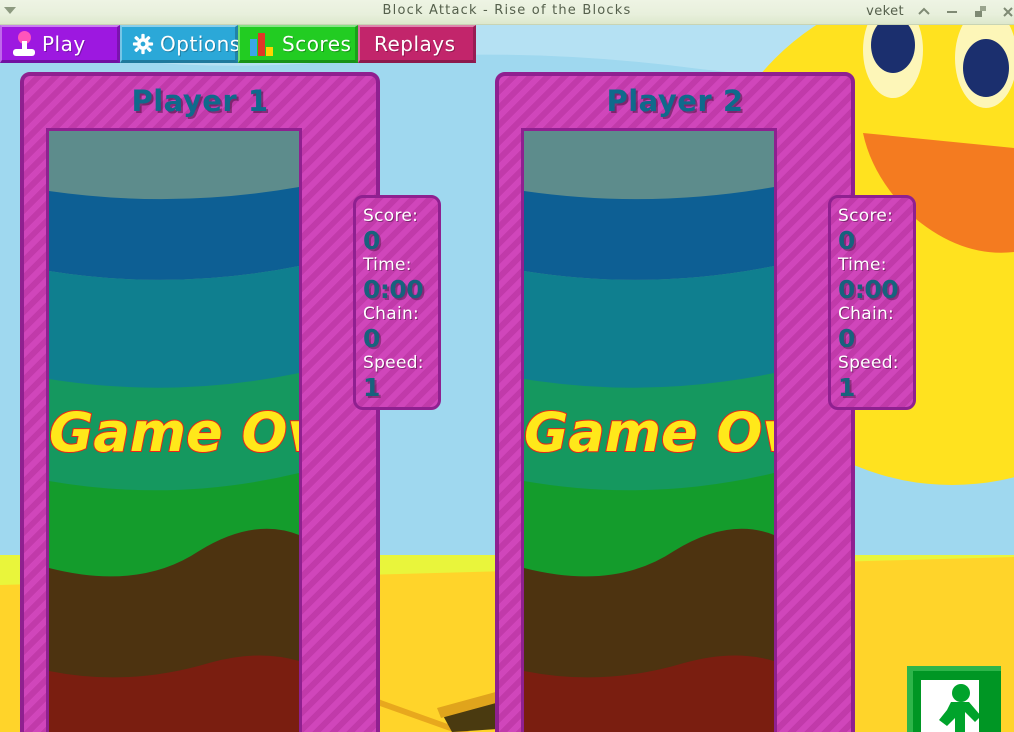 The height and width of the screenshot is (732, 1014). I want to click on player-2-game-over-text: Game Over, so click(649, 432).